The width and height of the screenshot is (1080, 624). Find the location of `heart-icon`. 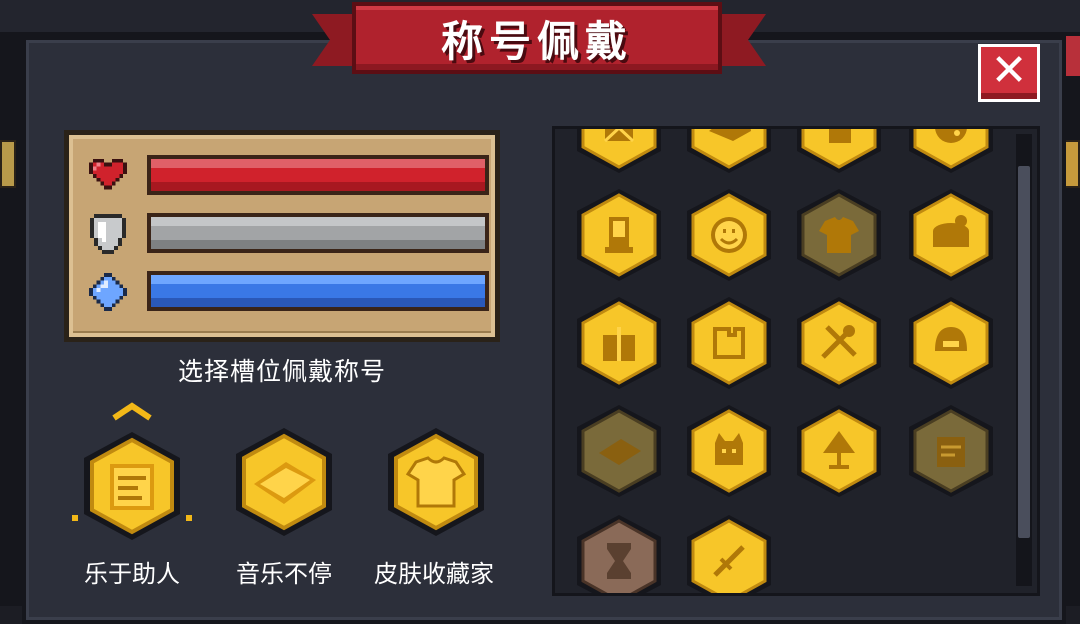

heart-icon is located at coordinates (108, 176).